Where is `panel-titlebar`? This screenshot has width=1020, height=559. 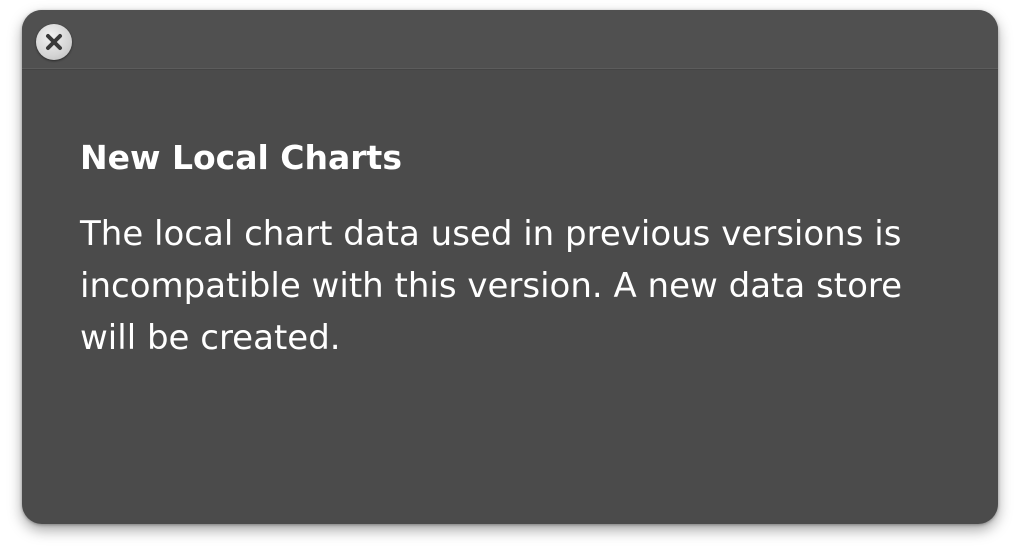
panel-titlebar is located at coordinates (510, 39).